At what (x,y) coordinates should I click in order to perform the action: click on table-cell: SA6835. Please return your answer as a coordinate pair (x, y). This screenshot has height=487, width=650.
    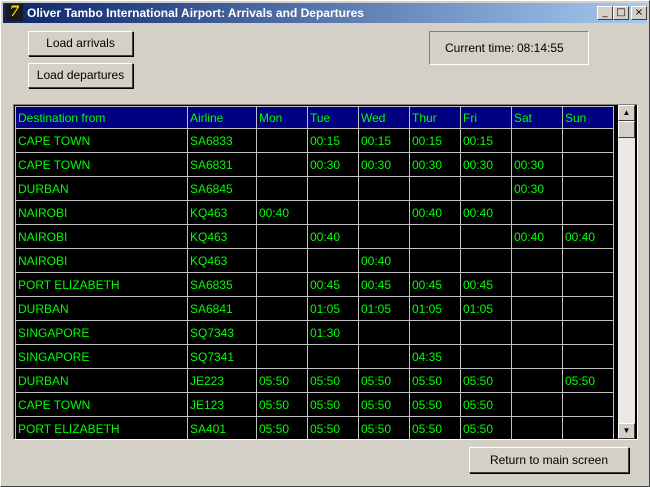
    Looking at the image, I should click on (222, 284).